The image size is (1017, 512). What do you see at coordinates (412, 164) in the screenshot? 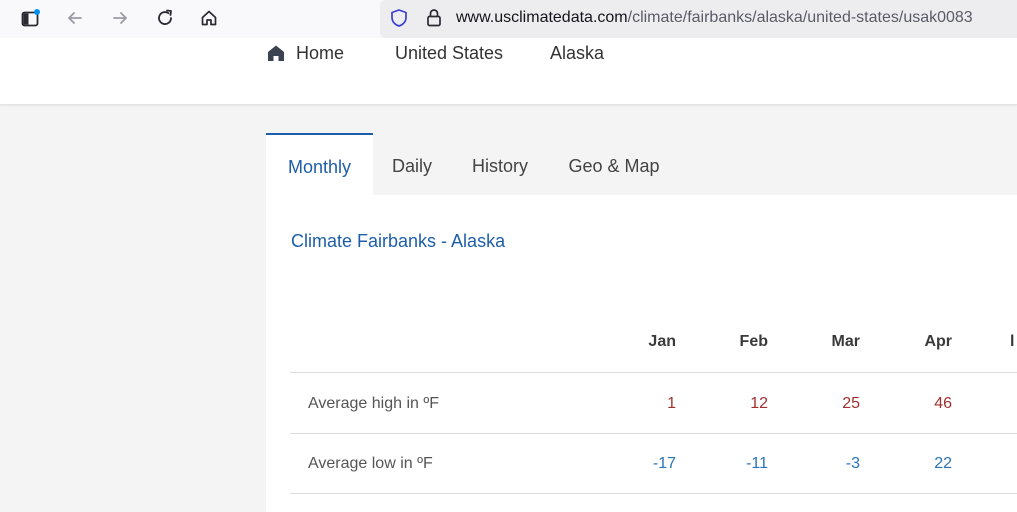
I see `tab-daily: Daily` at bounding box center [412, 164].